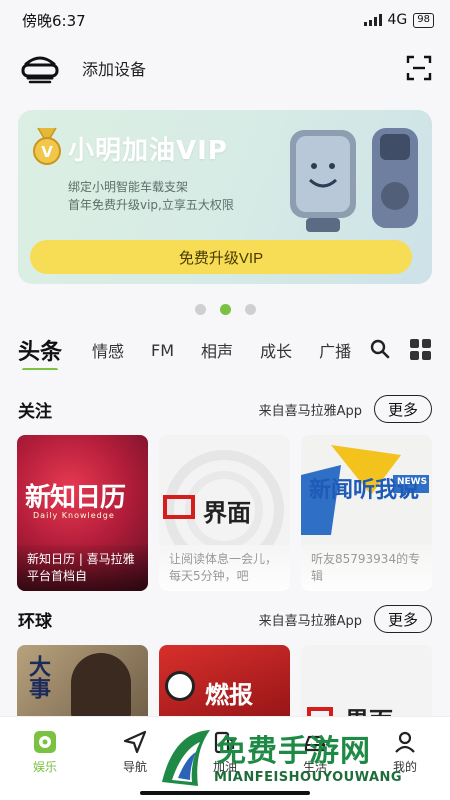 The width and height of the screenshot is (450, 800). What do you see at coordinates (162, 350) in the screenshot?
I see `tab-fm: FM` at bounding box center [162, 350].